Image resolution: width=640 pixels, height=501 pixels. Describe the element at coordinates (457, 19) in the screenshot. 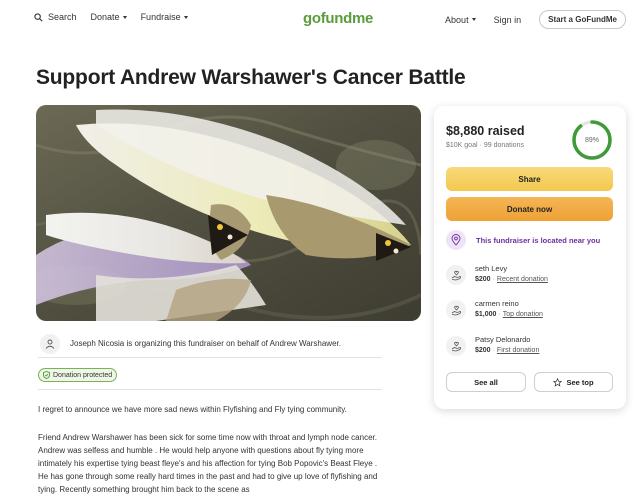

I see `about-menu-label: About` at that location.